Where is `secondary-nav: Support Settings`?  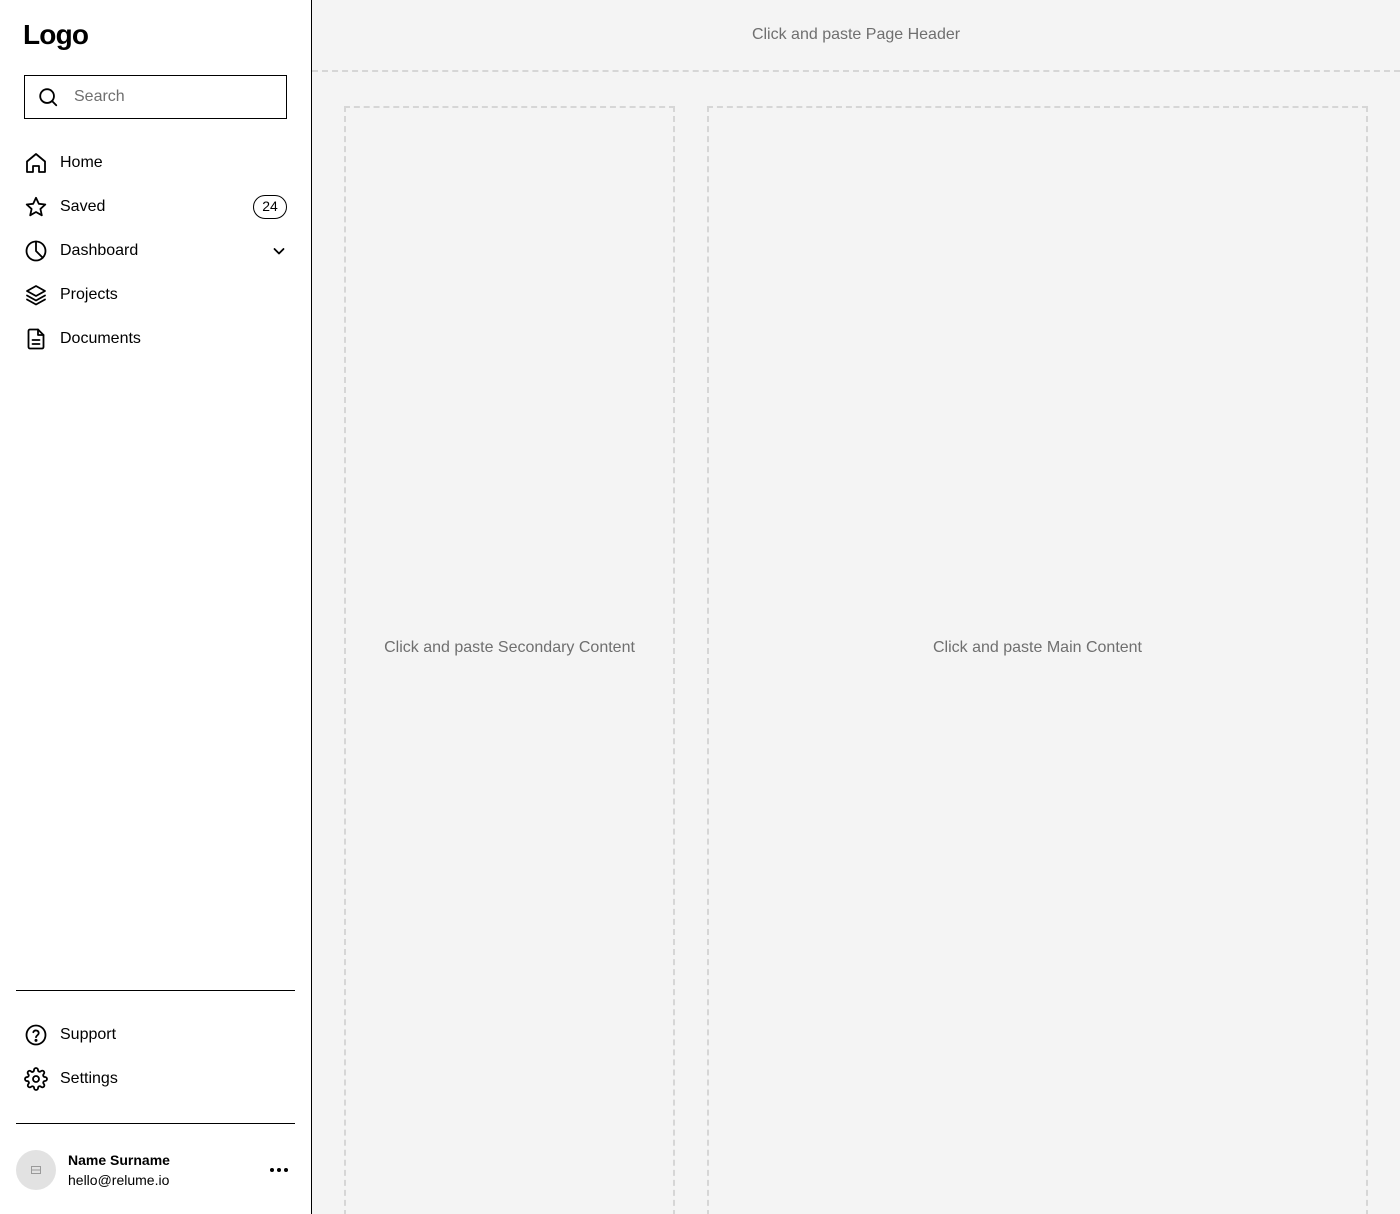 secondary-nav: Support Settings is located at coordinates (155, 1057).